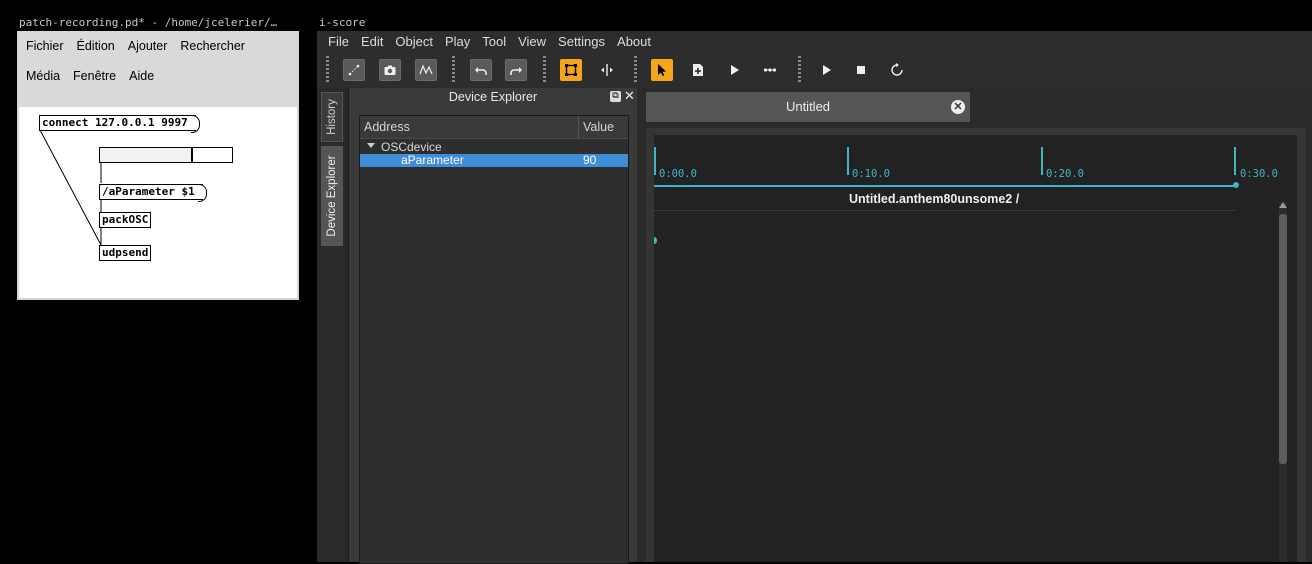 Image resolution: width=1312 pixels, height=564 pixels. What do you see at coordinates (589, 160) in the screenshot?
I see `tree-row-value: 90` at bounding box center [589, 160].